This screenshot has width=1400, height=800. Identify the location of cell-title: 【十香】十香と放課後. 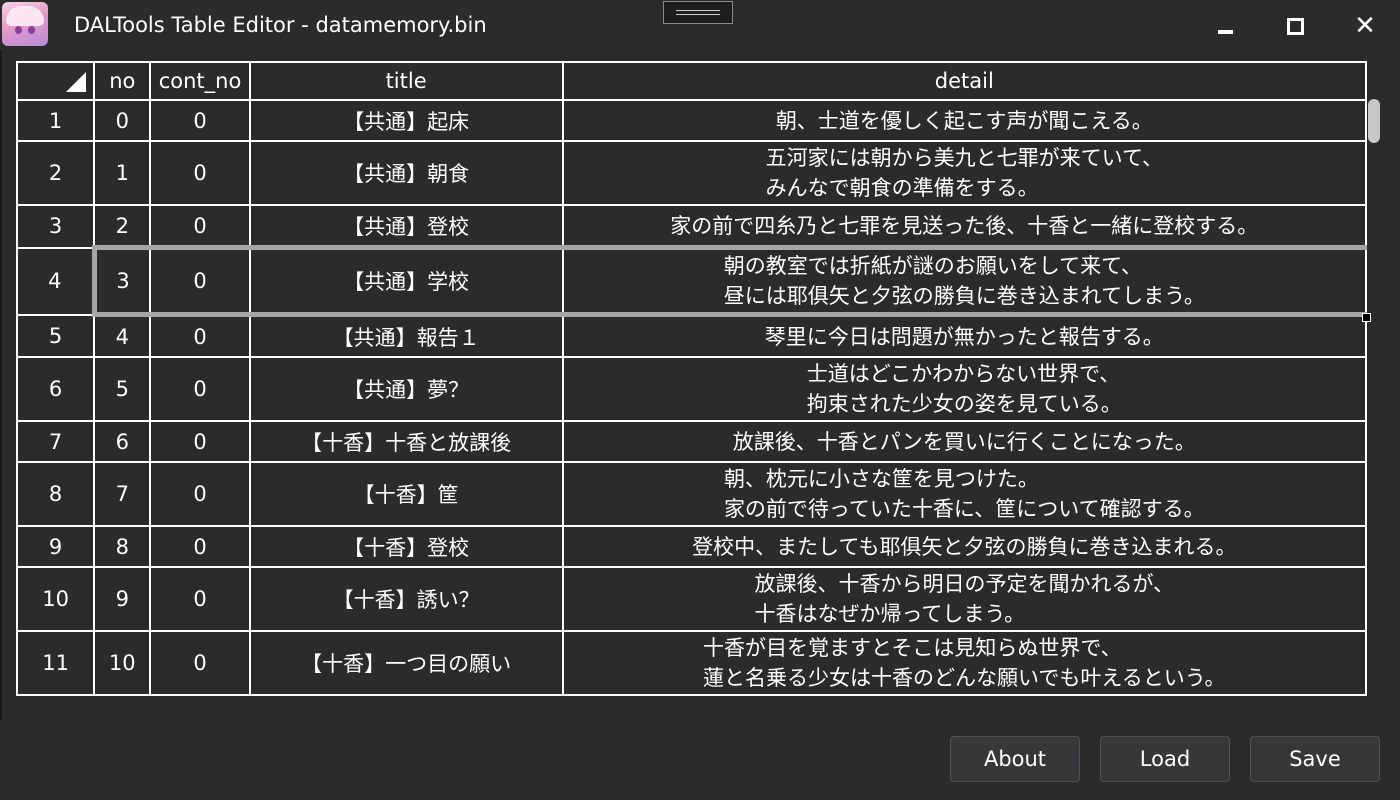
(406, 441).